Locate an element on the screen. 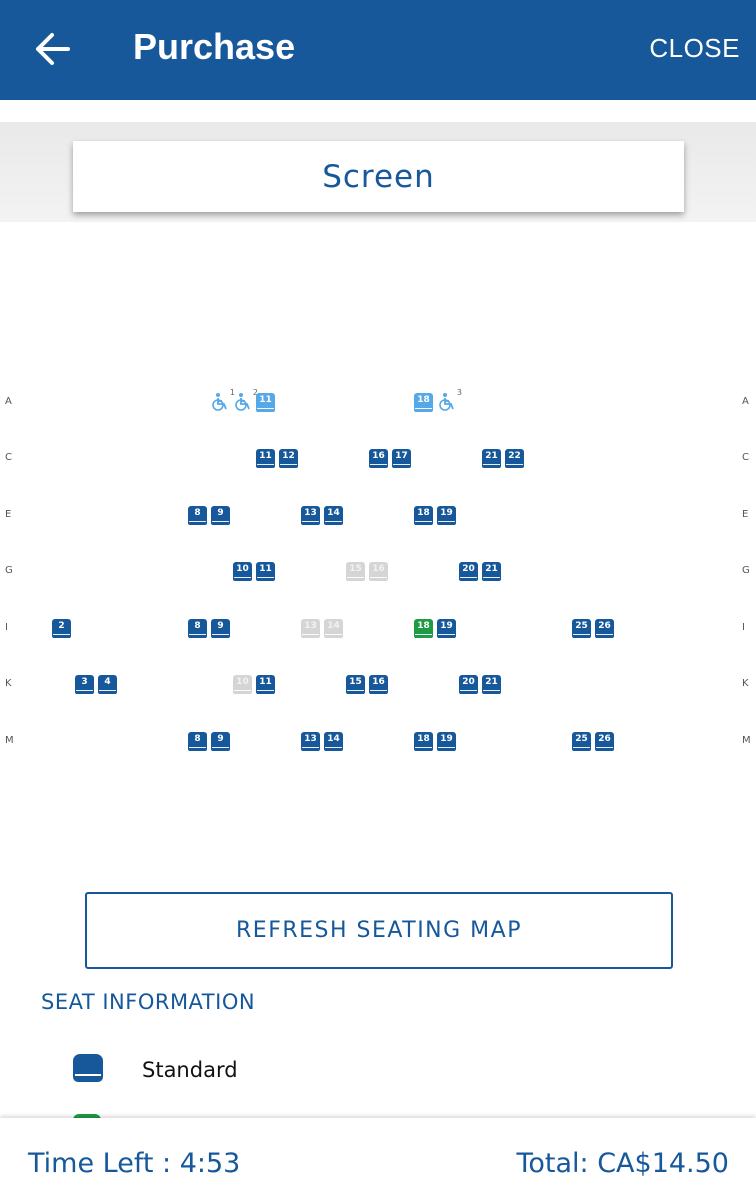 The width and height of the screenshot is (756, 1200). row-label-e-right: E is located at coordinates (745, 514).